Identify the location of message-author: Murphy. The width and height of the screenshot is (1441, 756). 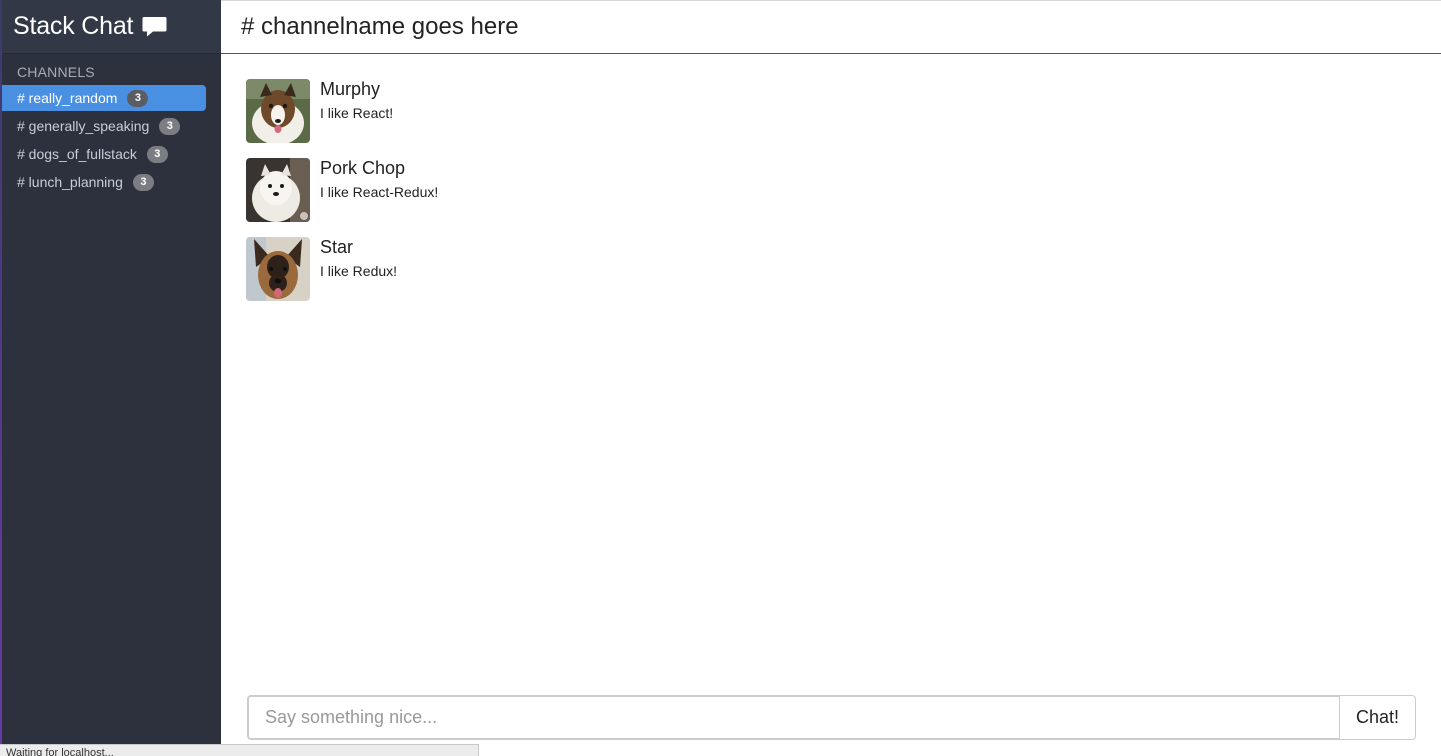
(350, 89).